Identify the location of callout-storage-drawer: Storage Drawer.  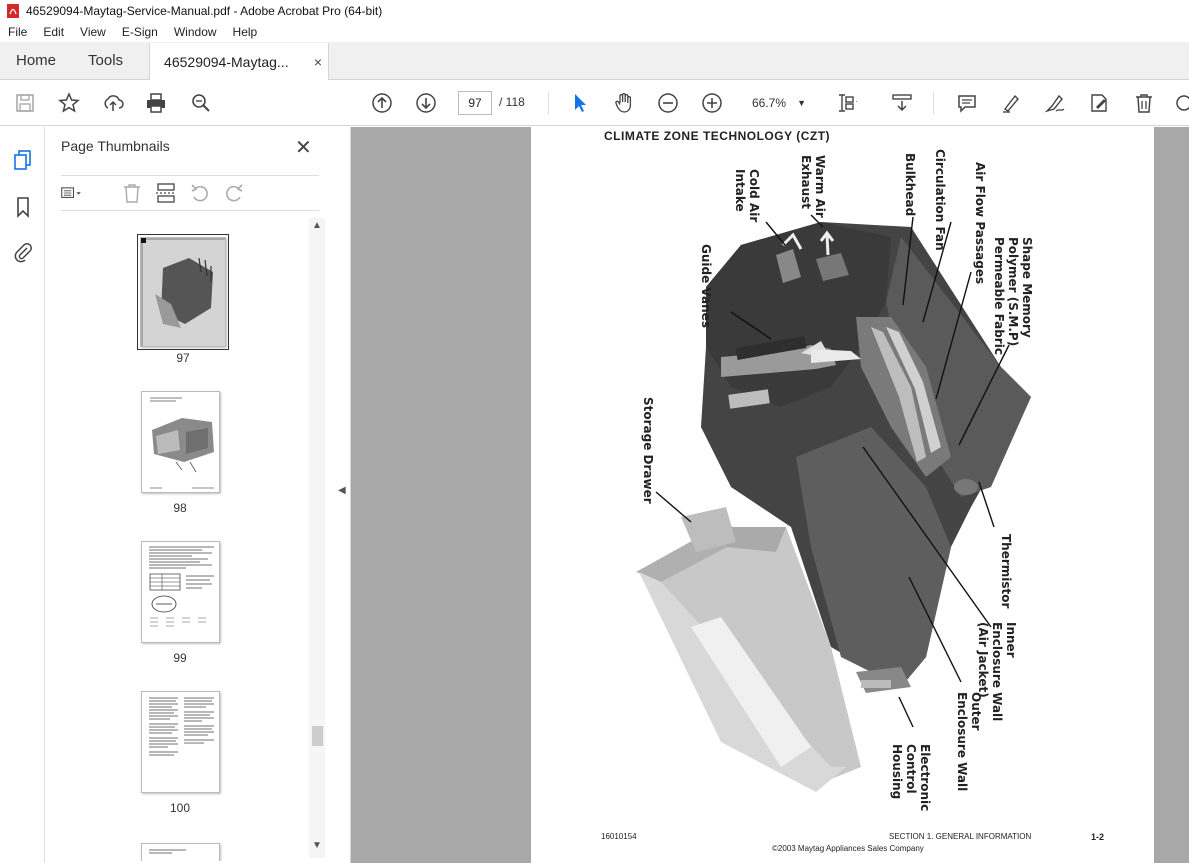
(648, 450).